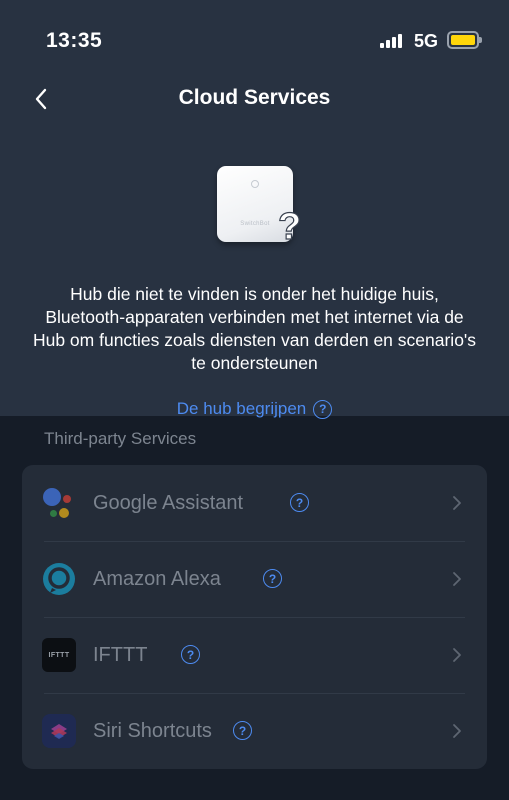  What do you see at coordinates (254, 655) in the screenshot?
I see `service-row-ifttt: IFTTT IFTTT ?` at bounding box center [254, 655].